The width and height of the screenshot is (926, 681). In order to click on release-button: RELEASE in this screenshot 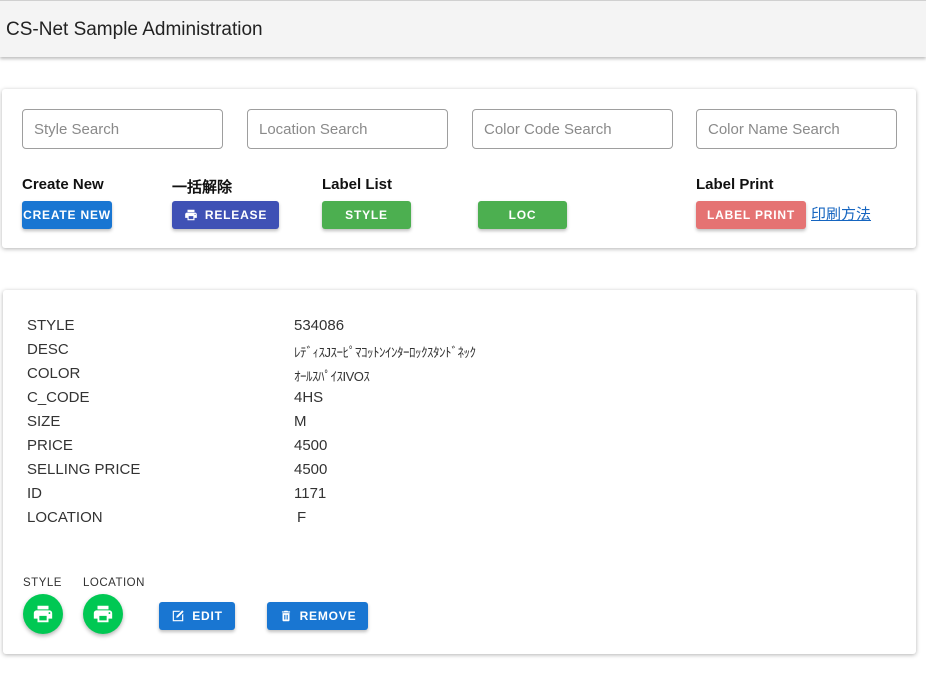, I will do `click(225, 215)`.